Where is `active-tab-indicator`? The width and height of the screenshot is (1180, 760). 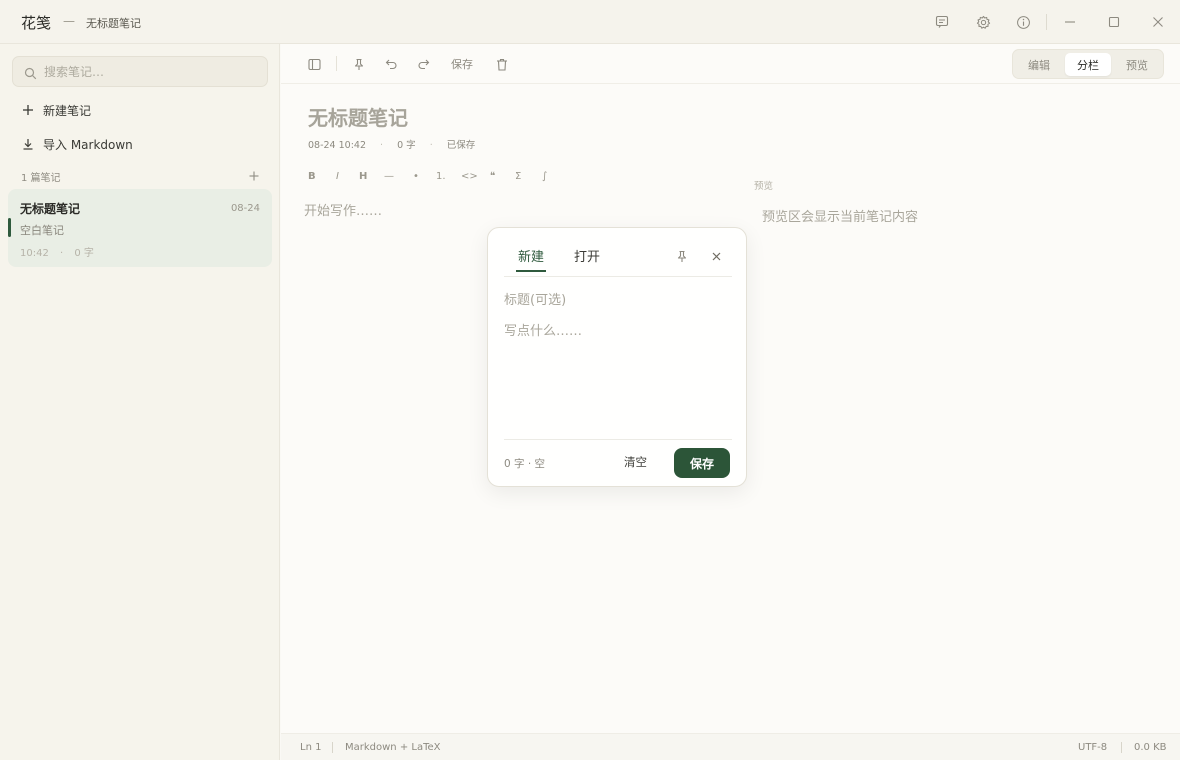
active-tab-indicator is located at coordinates (531, 271).